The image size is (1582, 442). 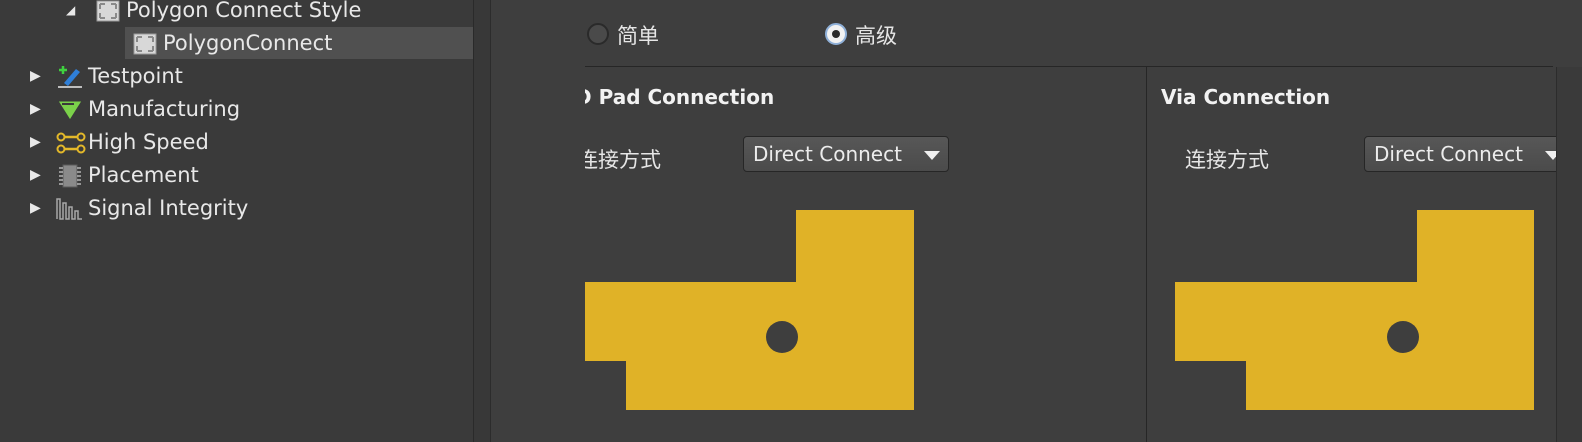 I want to click on via-connect-style-dropdown: Direct Connect, so click(x=1460, y=154).